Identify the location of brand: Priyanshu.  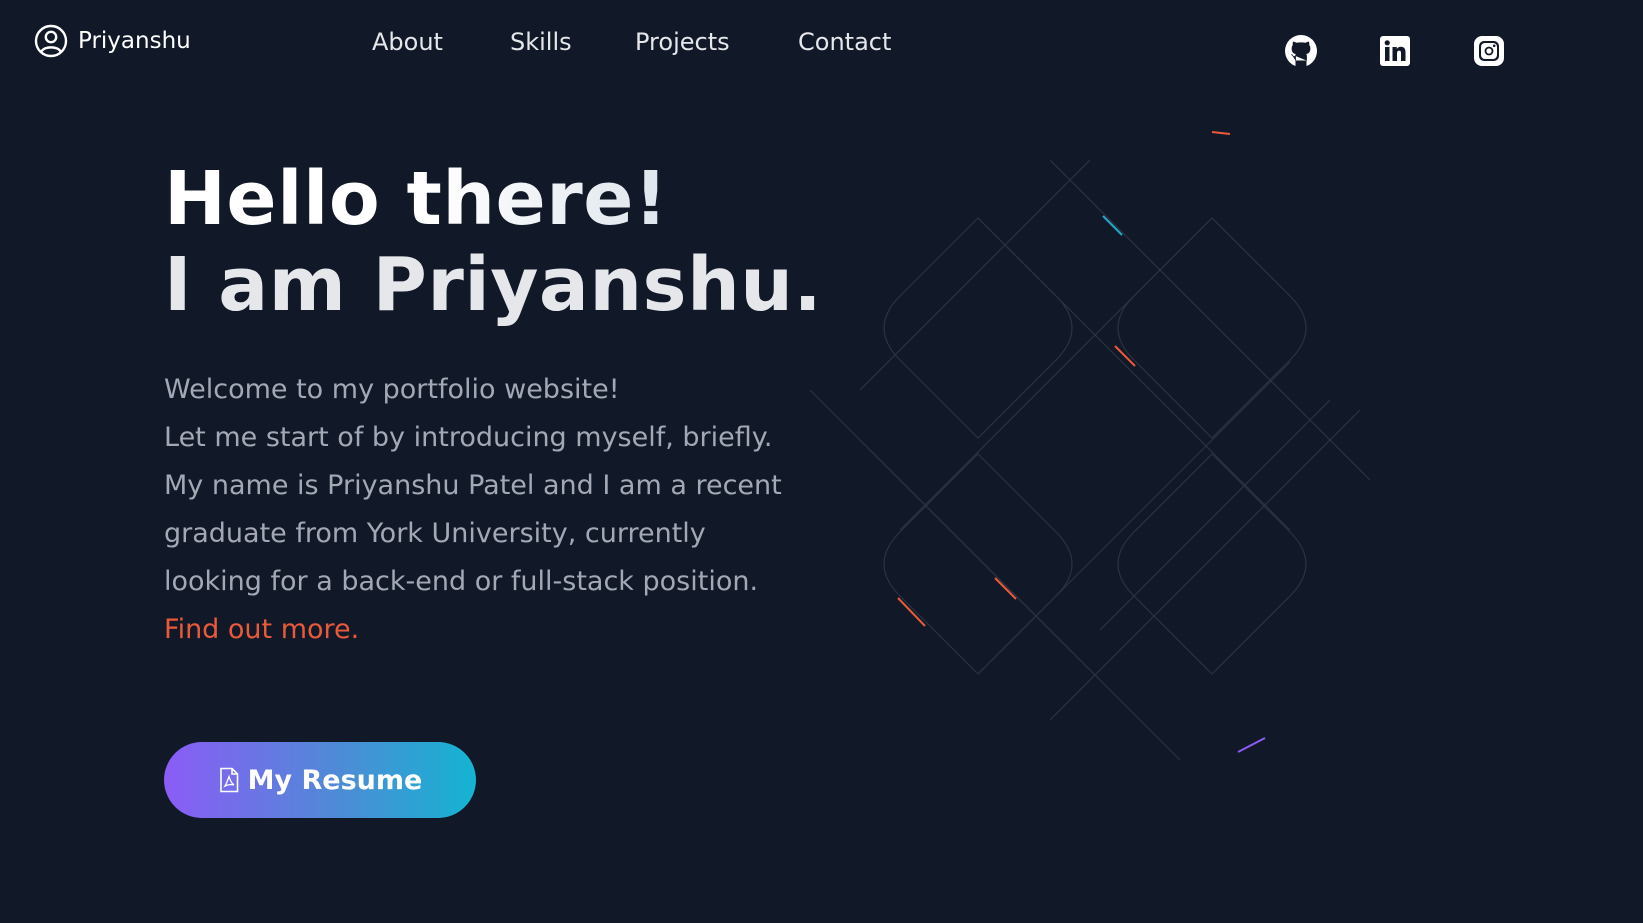
(112, 41).